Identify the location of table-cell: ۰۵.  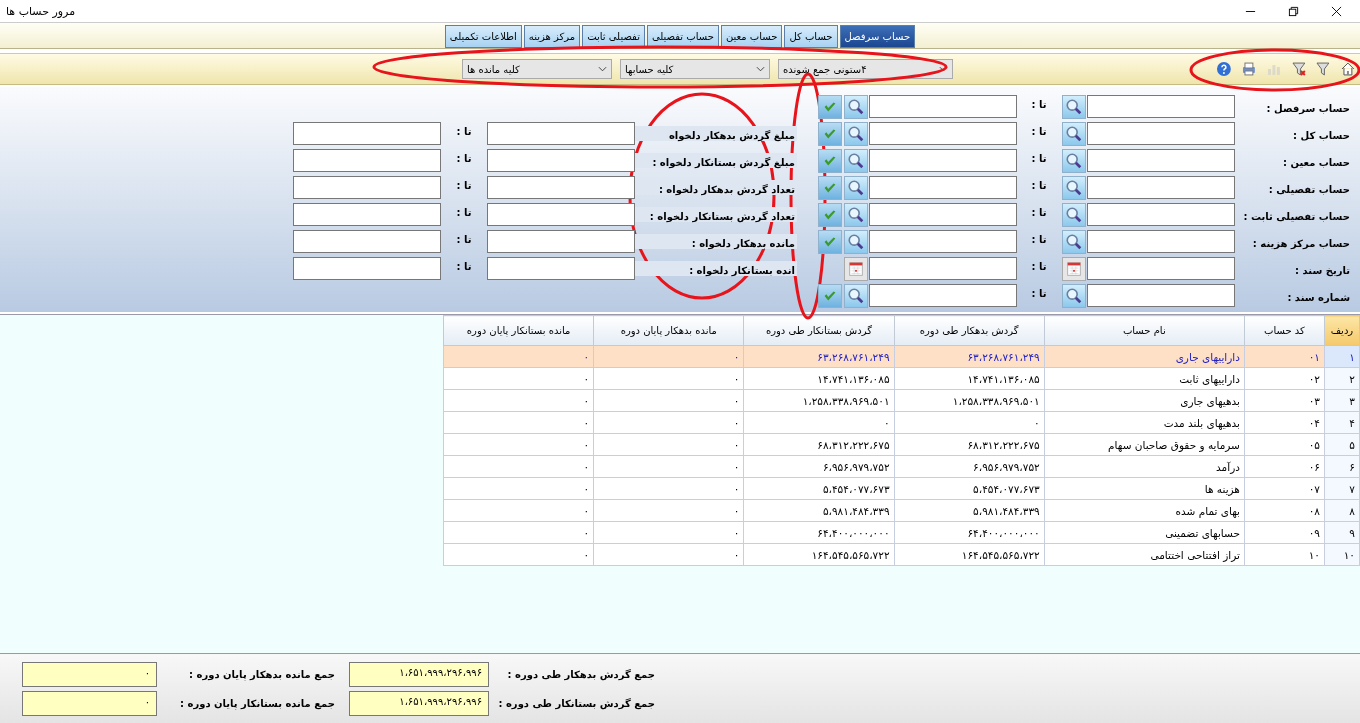
(1284, 444).